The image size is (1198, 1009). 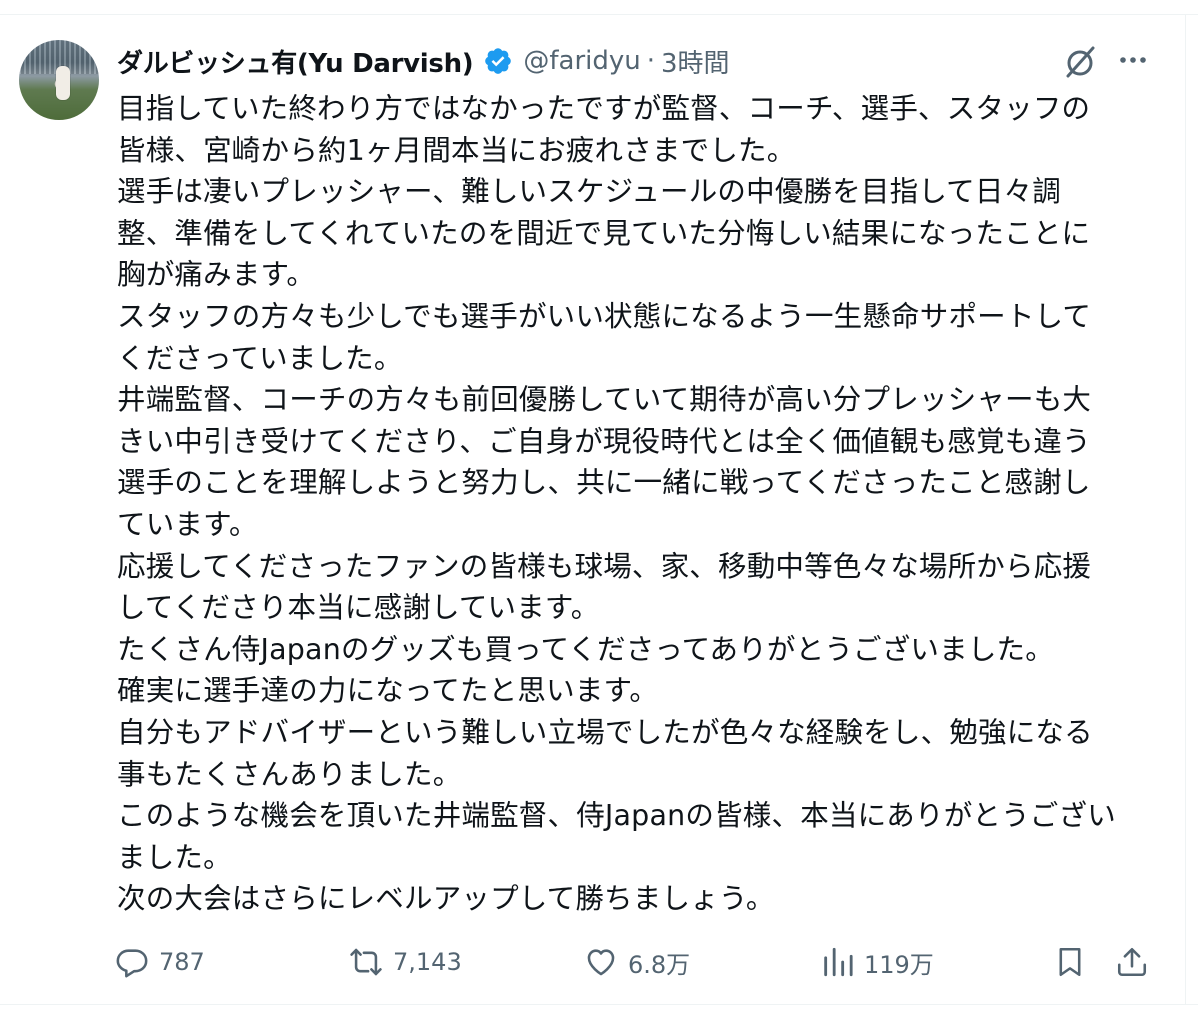 I want to click on more-icon, so click(x=1133, y=60).